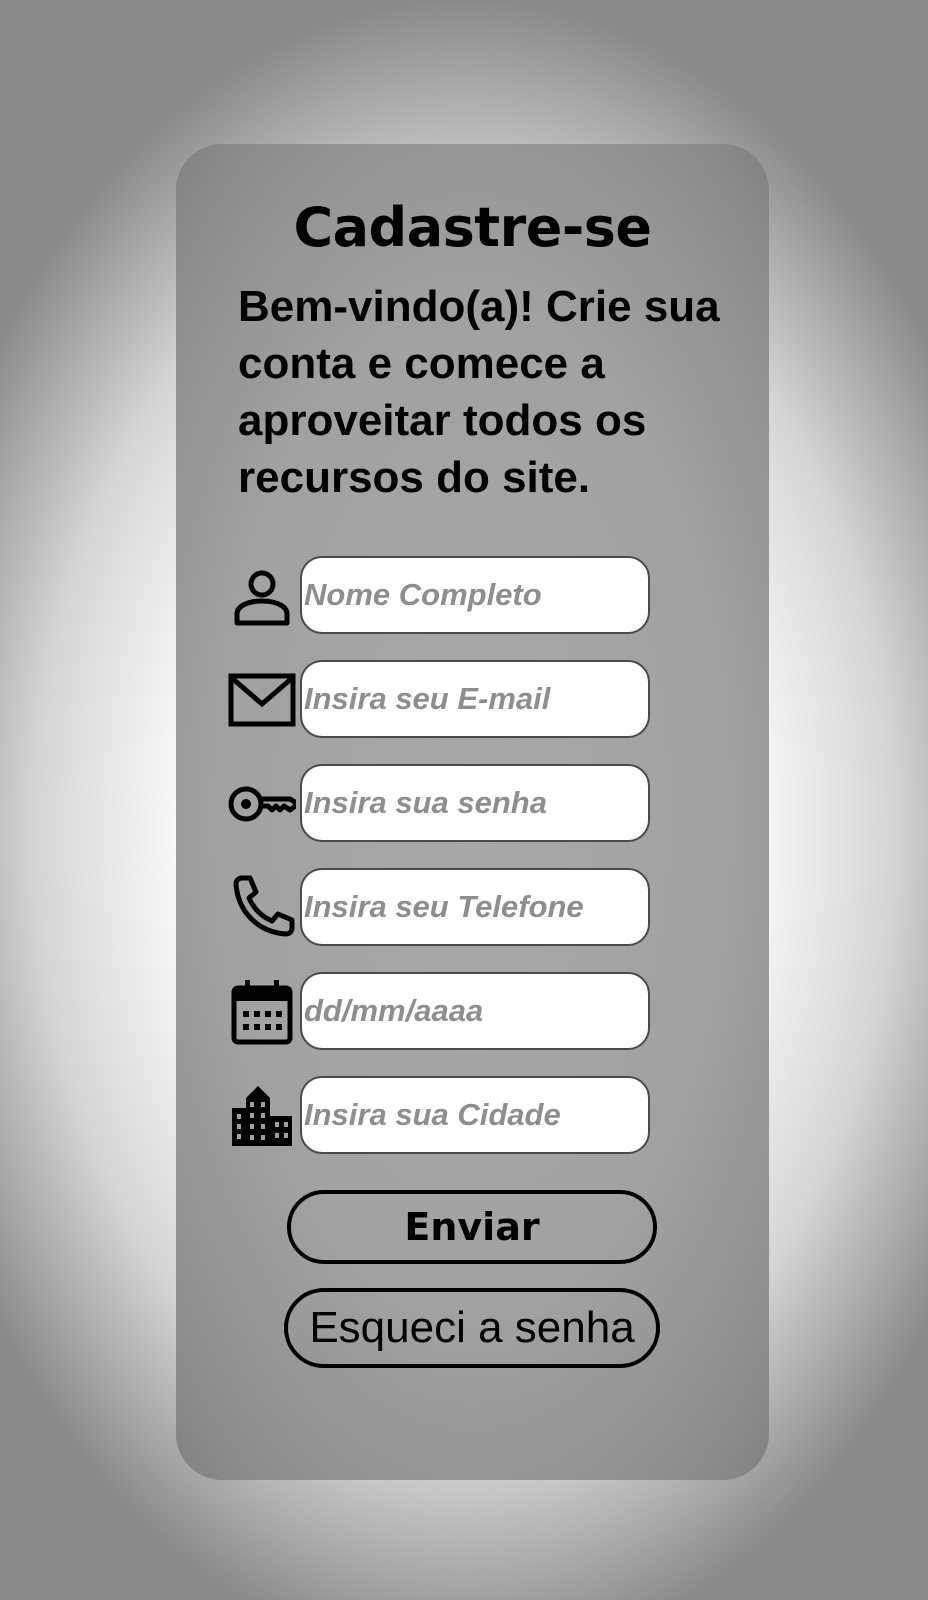 The image size is (928, 1600). I want to click on phone-row, so click(443, 908).